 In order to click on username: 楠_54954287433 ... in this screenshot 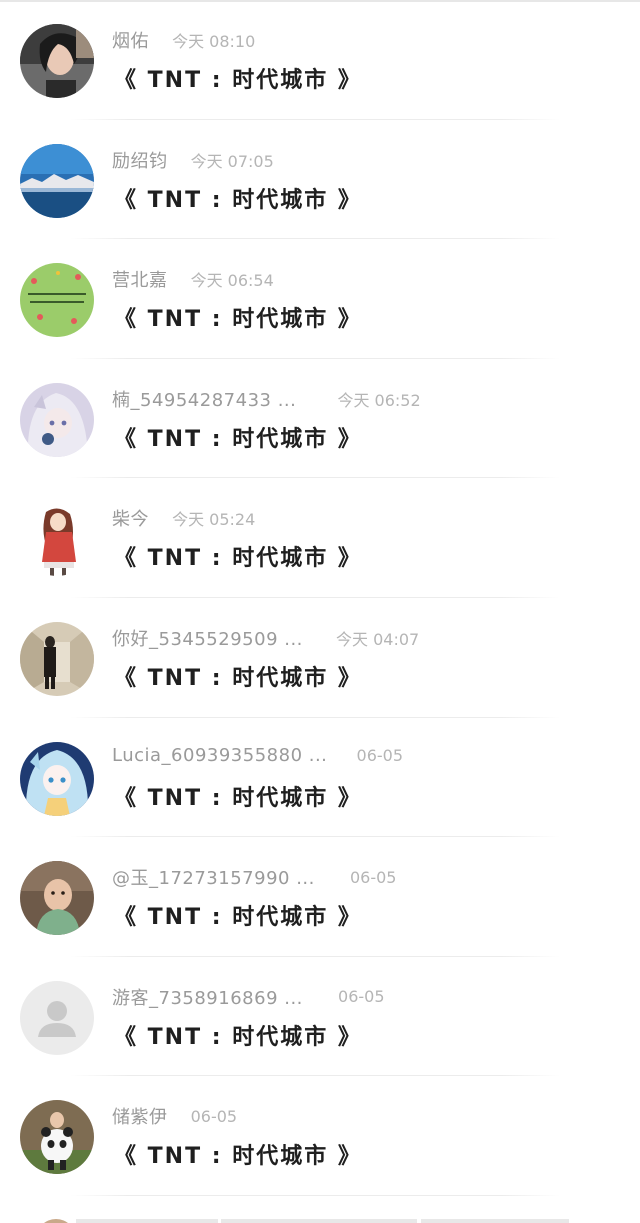, I will do `click(204, 399)`.